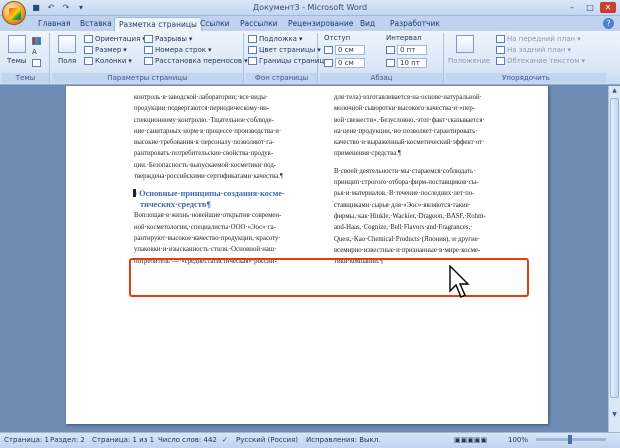 The width and height of the screenshot is (620, 448). I want to click on theme-colors-icon, so click(36, 41).